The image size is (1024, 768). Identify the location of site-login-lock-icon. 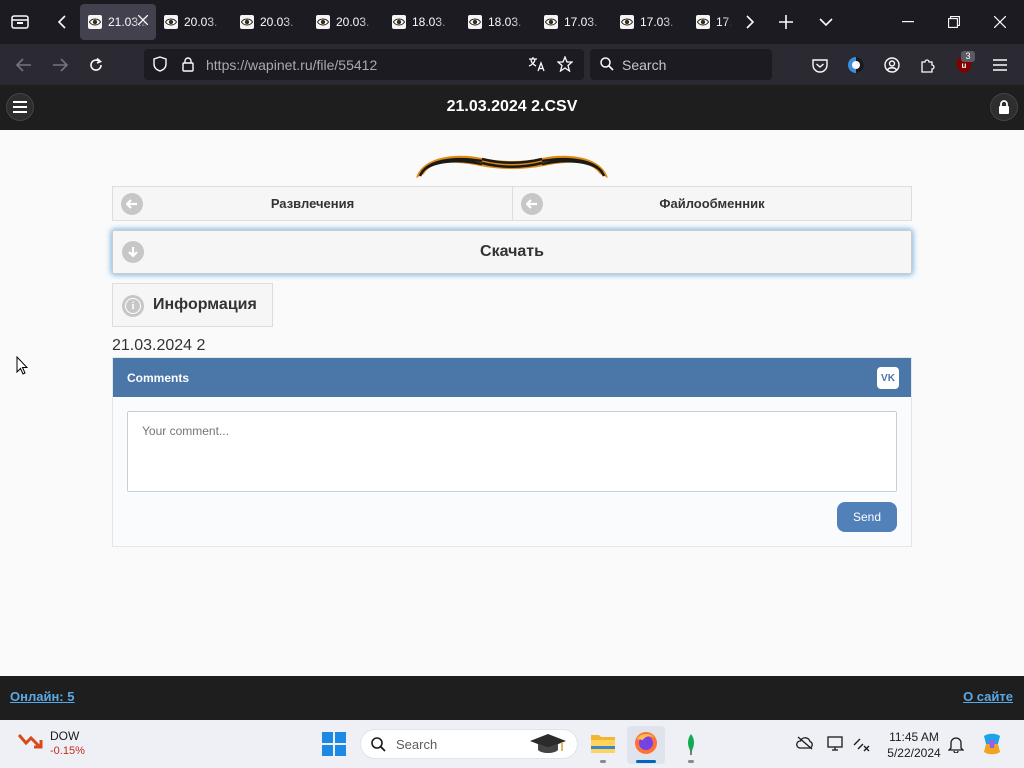
(1004, 107).